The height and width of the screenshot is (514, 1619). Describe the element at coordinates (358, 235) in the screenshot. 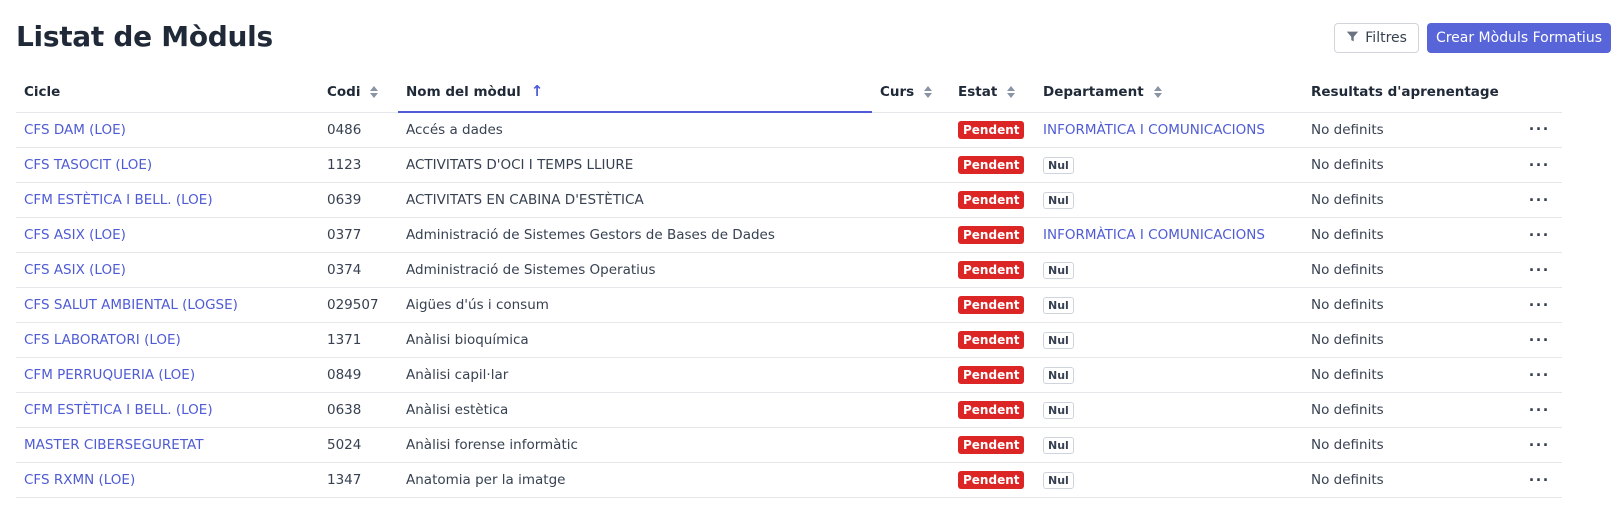

I see `cell-codi: 0377` at that location.